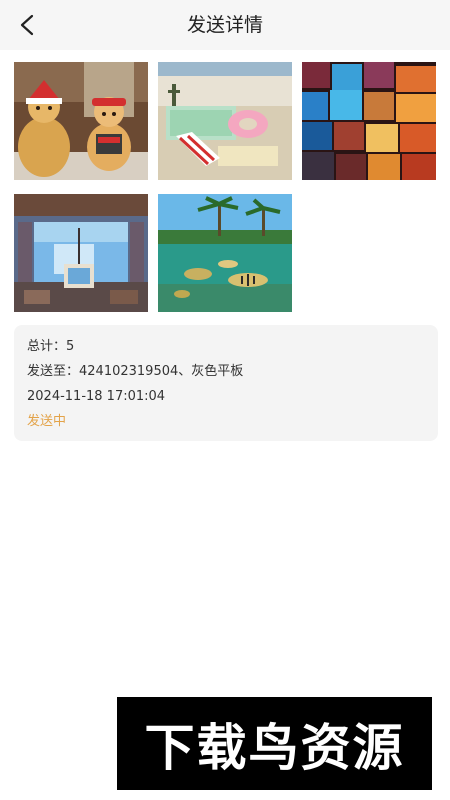 This screenshot has width=450, height=800. Describe the element at coordinates (81, 253) in the screenshot. I see `photo-thumbnail-anime-room` at that location.